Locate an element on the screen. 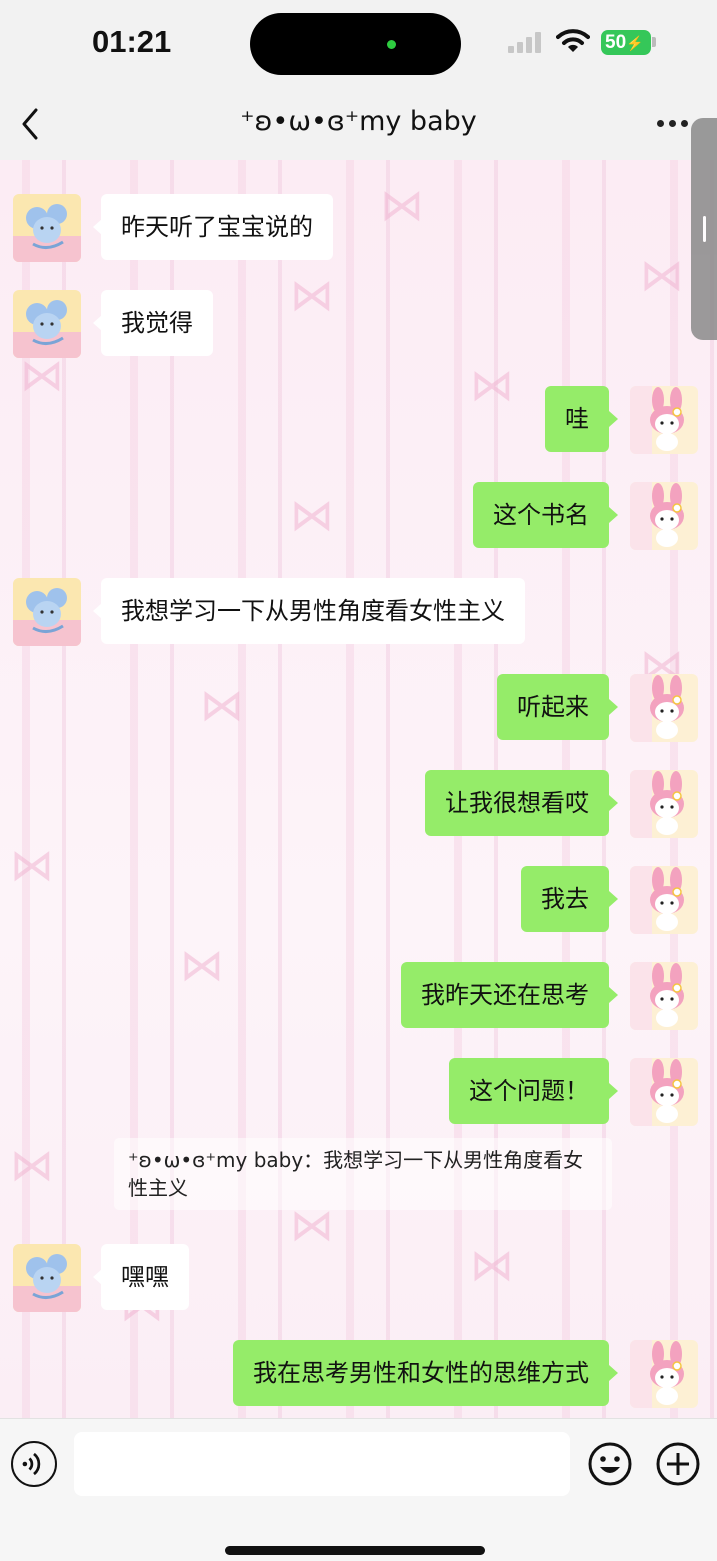 Image resolution: width=717 pixels, height=1561 pixels. message-bubble: 我在思考男性和女性的思维方式 is located at coordinates (425, 1373).